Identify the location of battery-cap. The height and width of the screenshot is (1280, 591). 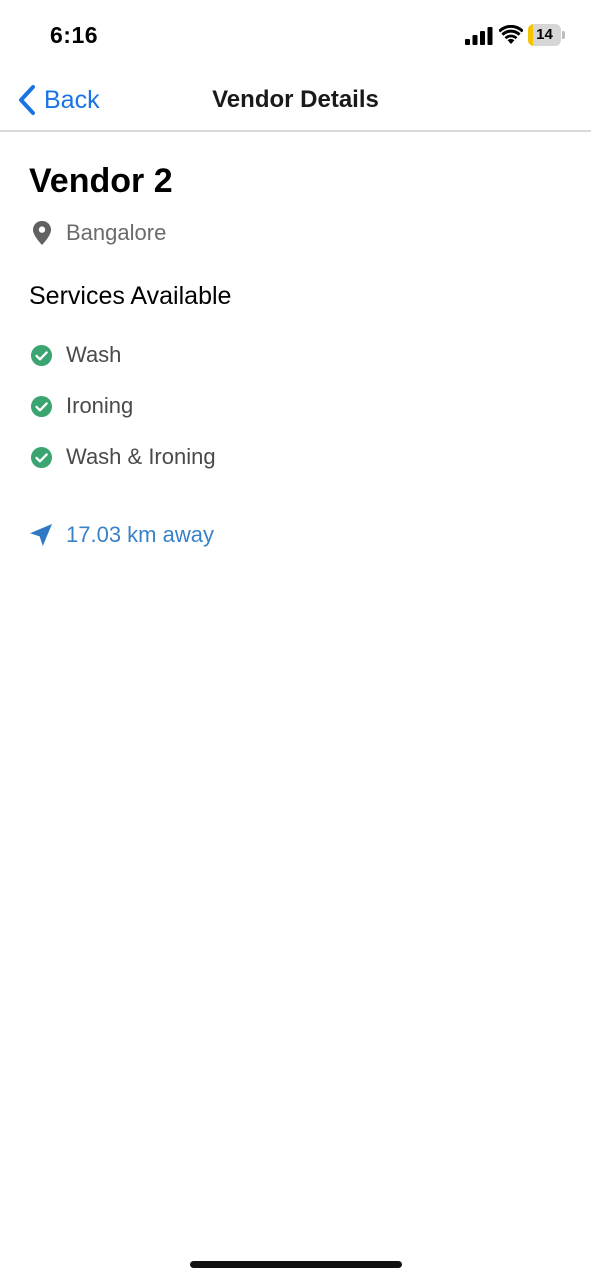
(563, 35).